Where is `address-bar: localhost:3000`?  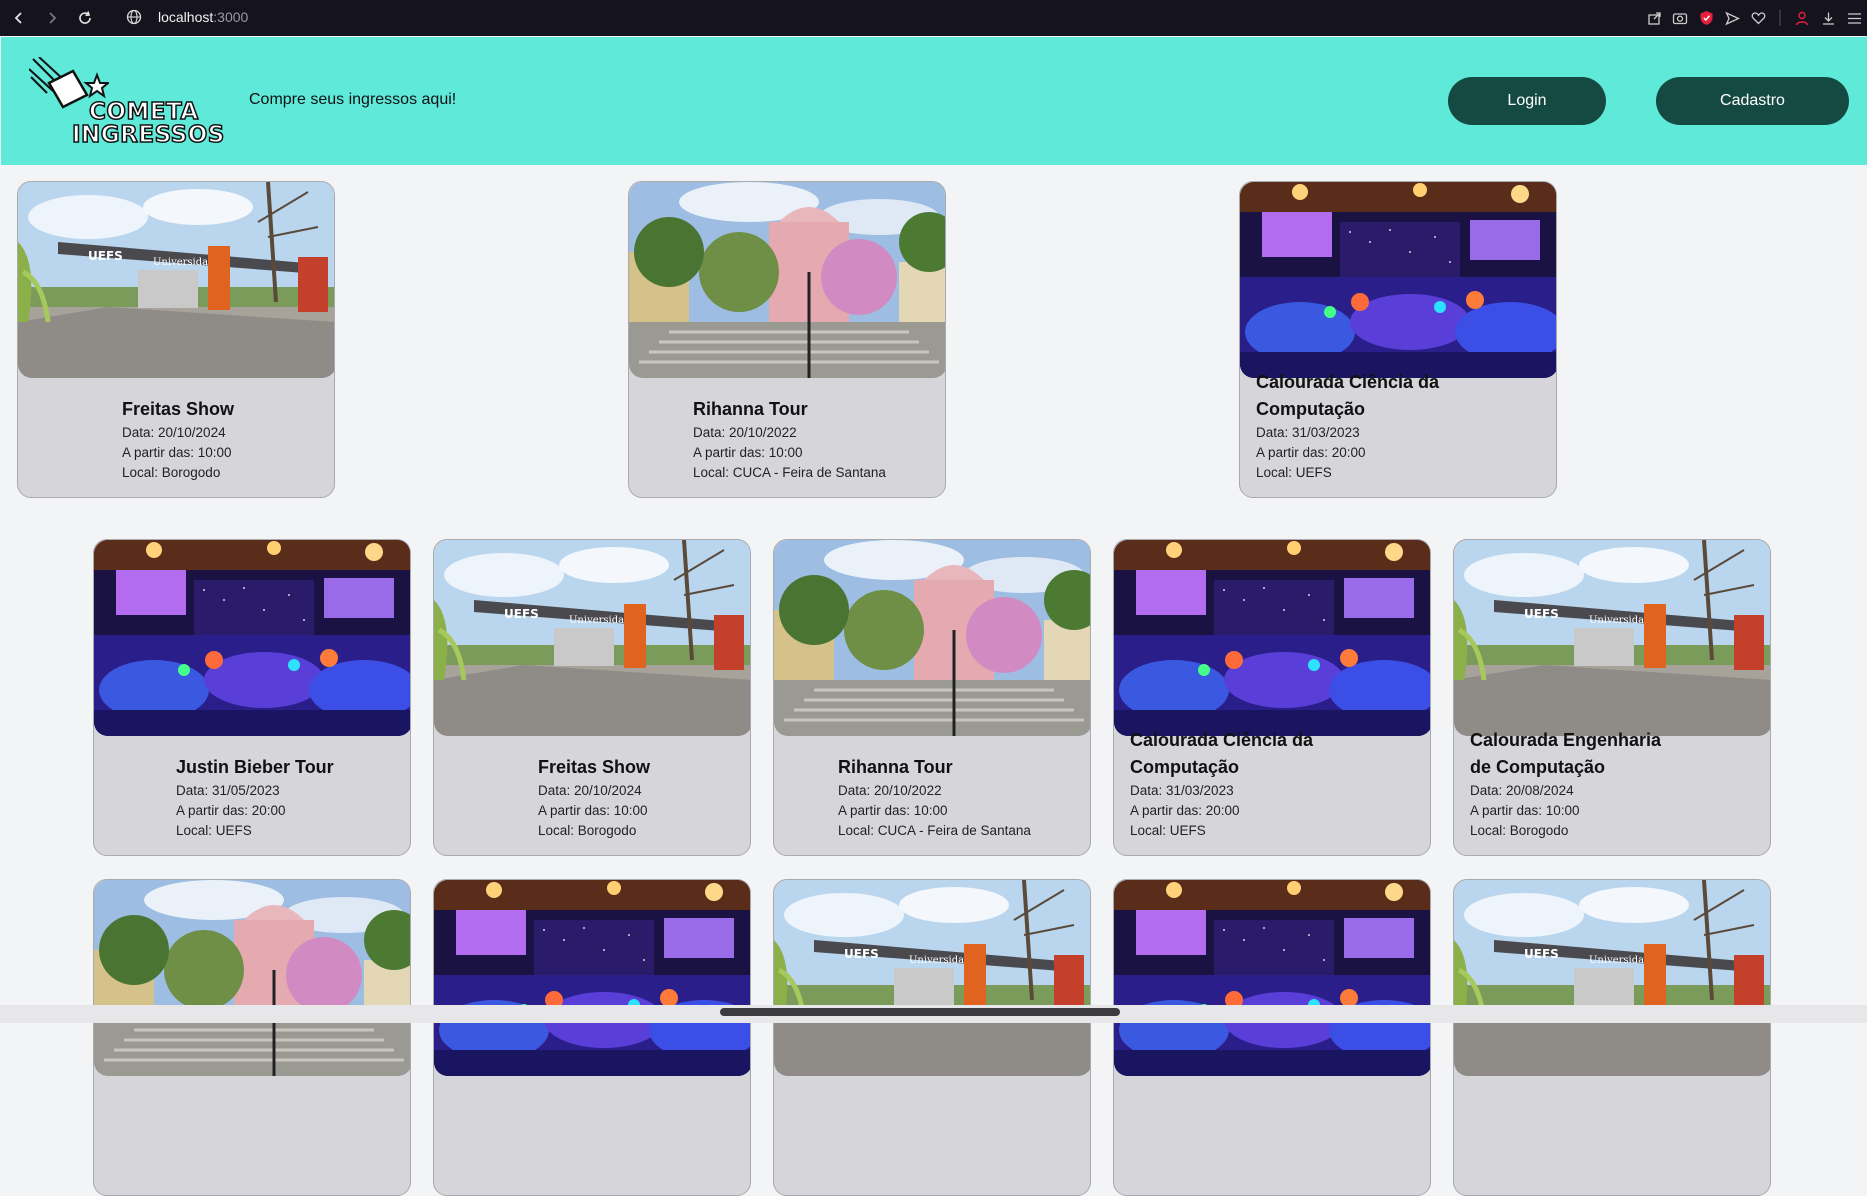
address-bar: localhost:3000 is located at coordinates (203, 17).